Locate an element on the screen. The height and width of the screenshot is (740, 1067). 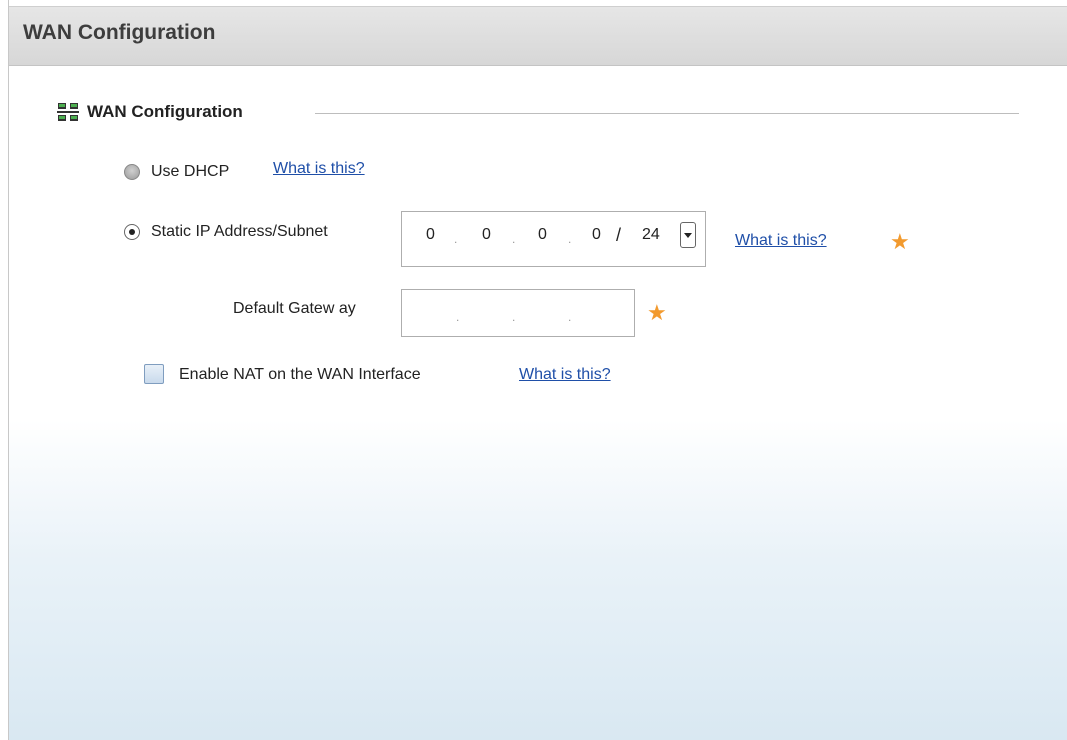
section-divider is located at coordinates (667, 113).